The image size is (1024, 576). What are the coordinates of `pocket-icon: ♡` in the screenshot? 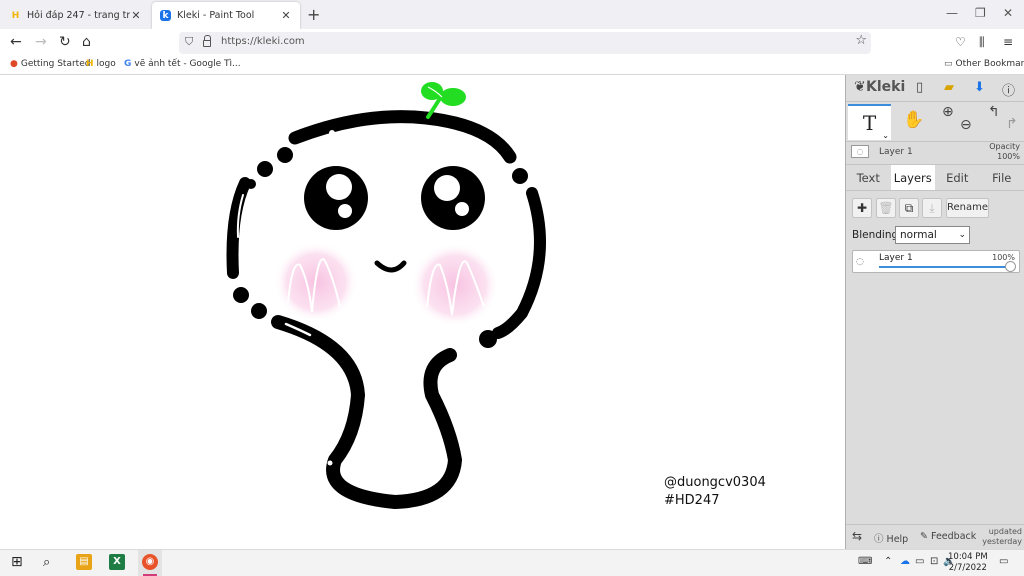 It's located at (960, 42).